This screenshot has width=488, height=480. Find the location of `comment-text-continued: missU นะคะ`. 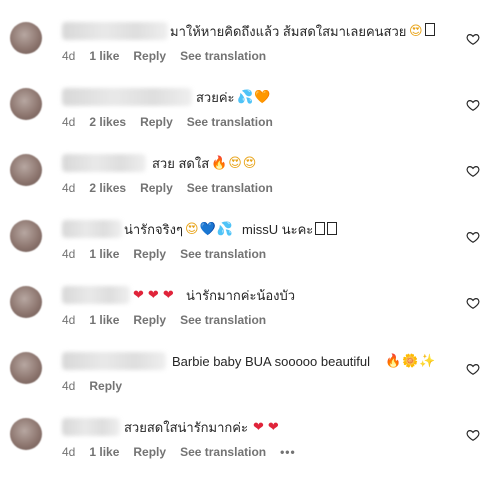

comment-text-continued: missU นะคะ is located at coordinates (290, 230).